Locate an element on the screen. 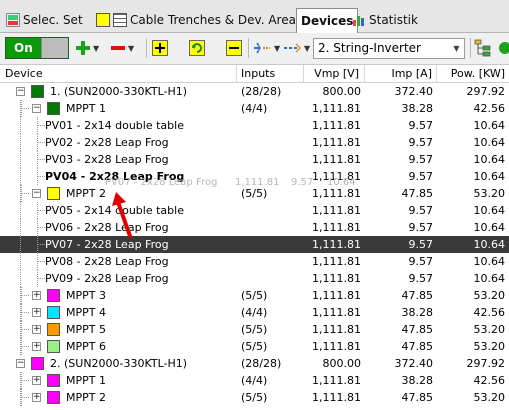  inputs-cell: (28/28) is located at coordinates (261, 91).